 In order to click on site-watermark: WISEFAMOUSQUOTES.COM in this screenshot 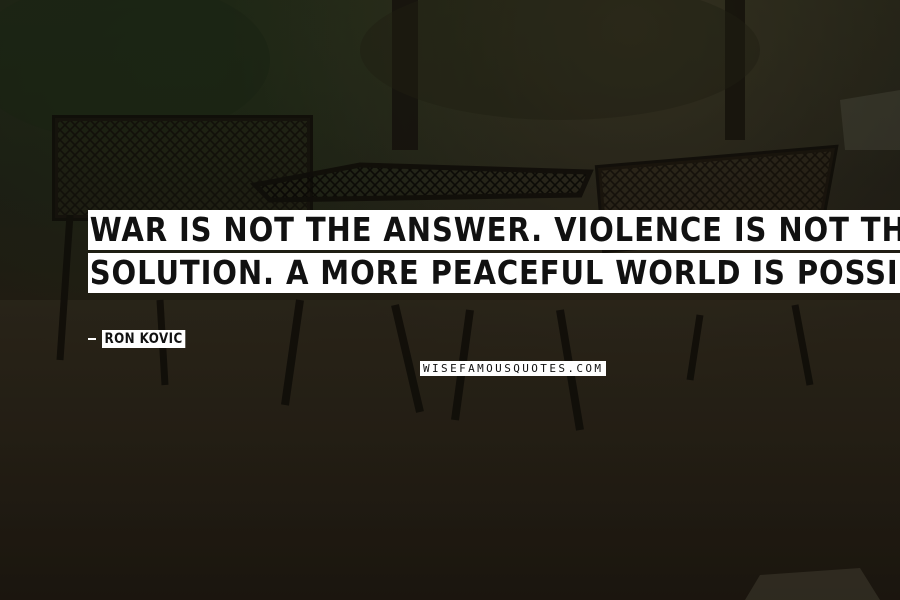, I will do `click(513, 368)`.